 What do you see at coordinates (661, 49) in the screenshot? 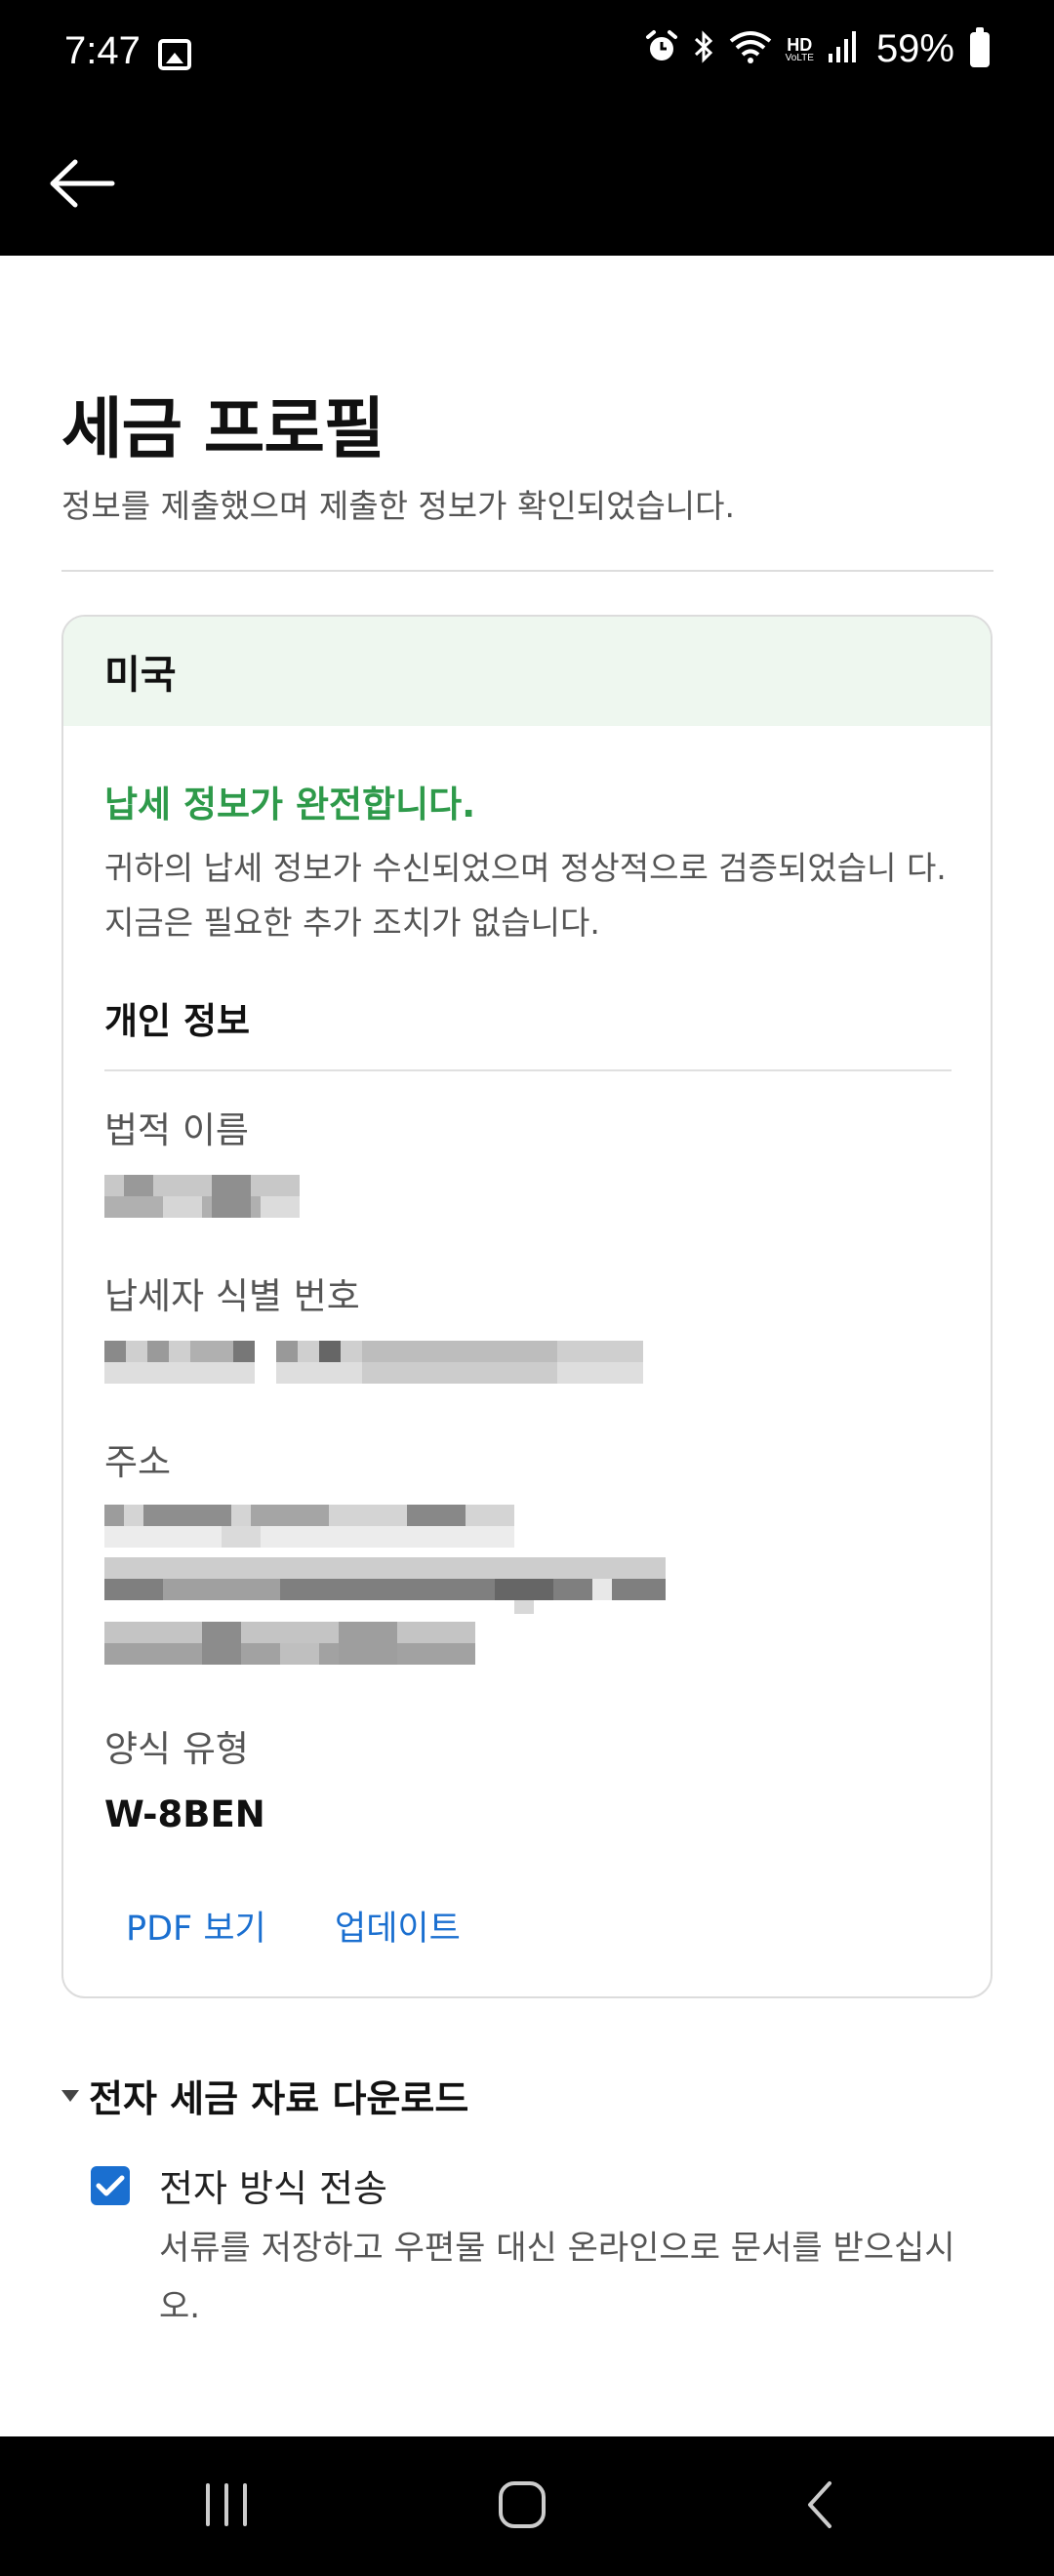
I see `alarm-icon` at bounding box center [661, 49].